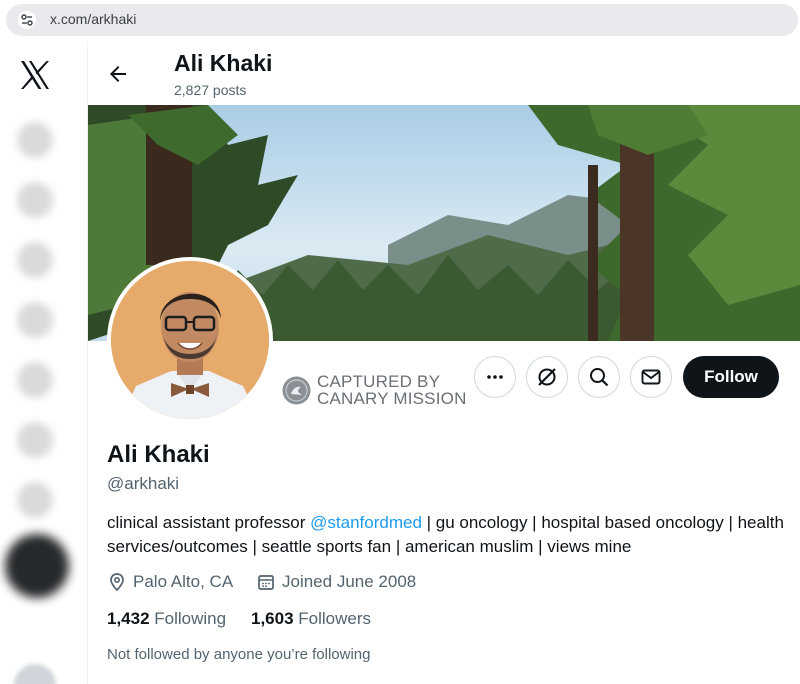  Describe the element at coordinates (118, 74) in the screenshot. I see `back-arrow-icon` at that location.